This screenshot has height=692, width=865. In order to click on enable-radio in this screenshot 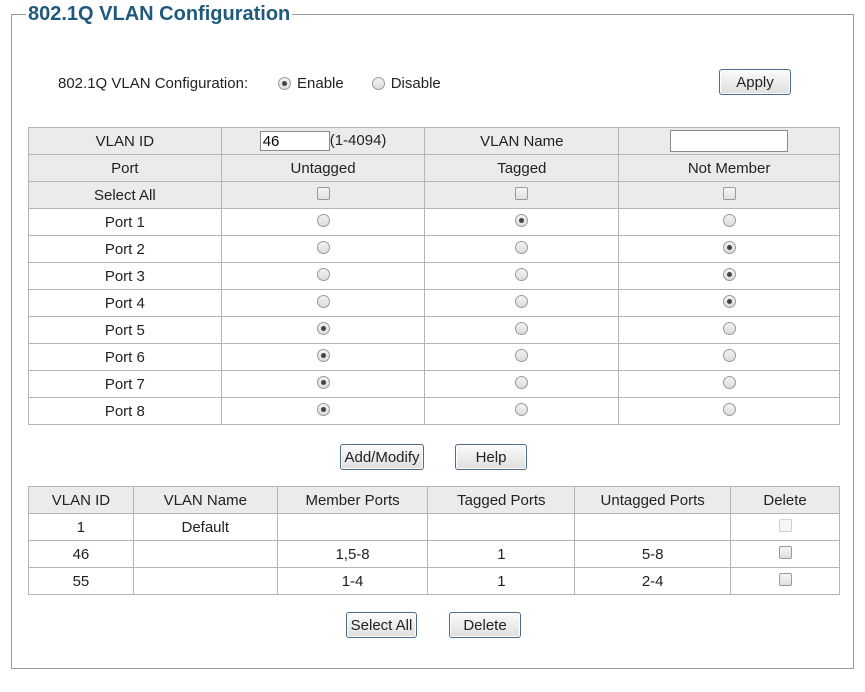, I will do `click(284, 83)`.